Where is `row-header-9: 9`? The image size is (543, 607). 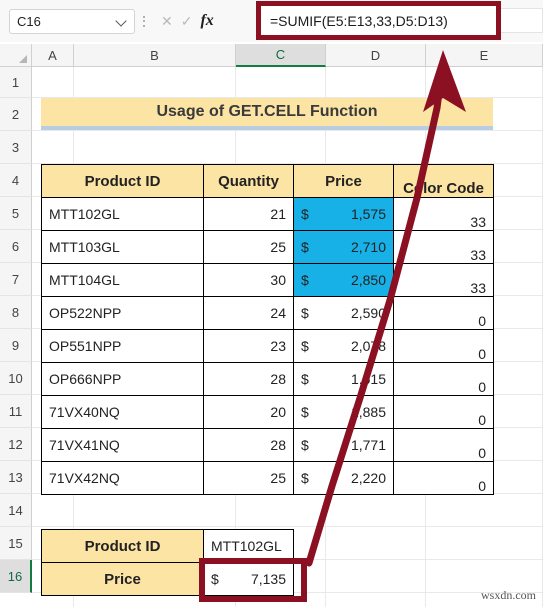
row-header-9: 9 is located at coordinates (16, 345).